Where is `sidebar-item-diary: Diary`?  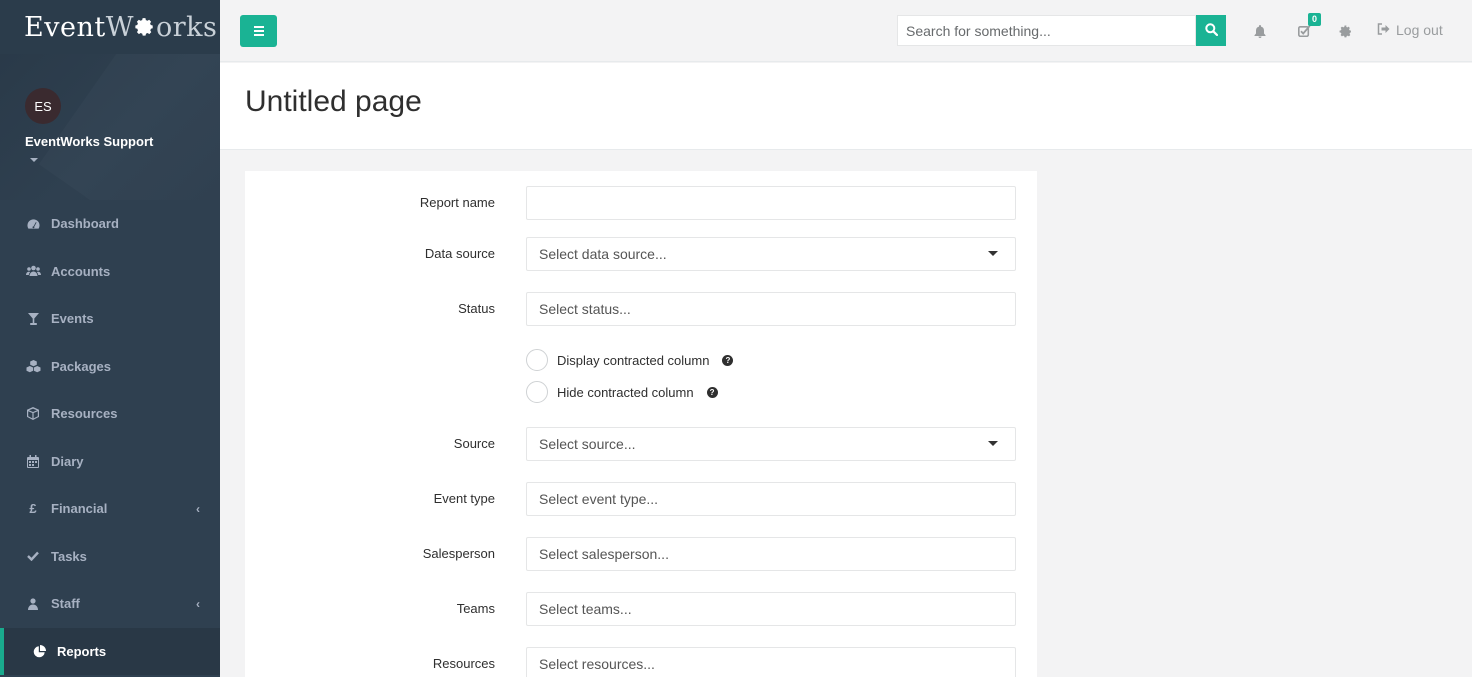 sidebar-item-diary: Diary is located at coordinates (110, 462).